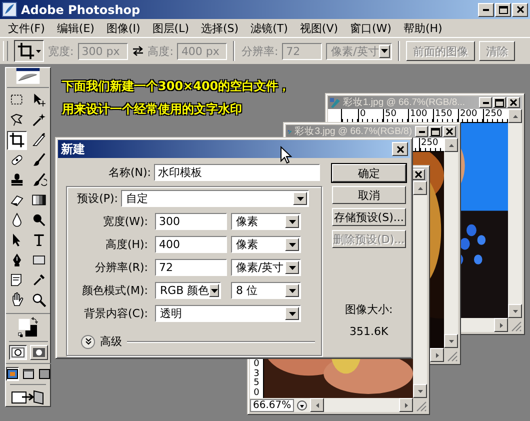  I want to click on brush-icon, so click(39, 160).